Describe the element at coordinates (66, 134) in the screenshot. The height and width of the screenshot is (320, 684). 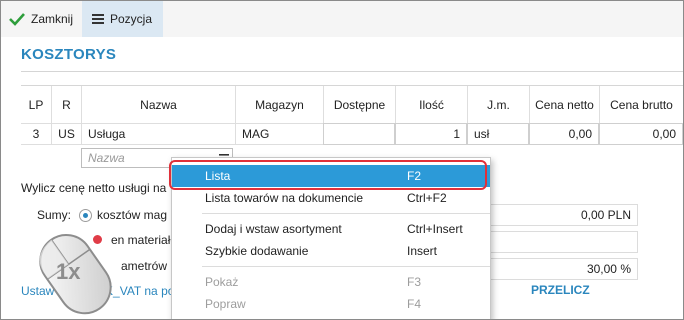
I see `row-r: US` at that location.